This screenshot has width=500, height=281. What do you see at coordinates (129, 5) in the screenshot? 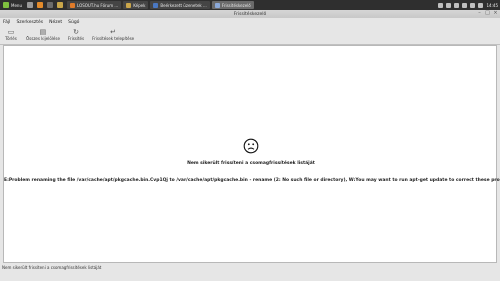
I see `folder-icon` at bounding box center [129, 5].